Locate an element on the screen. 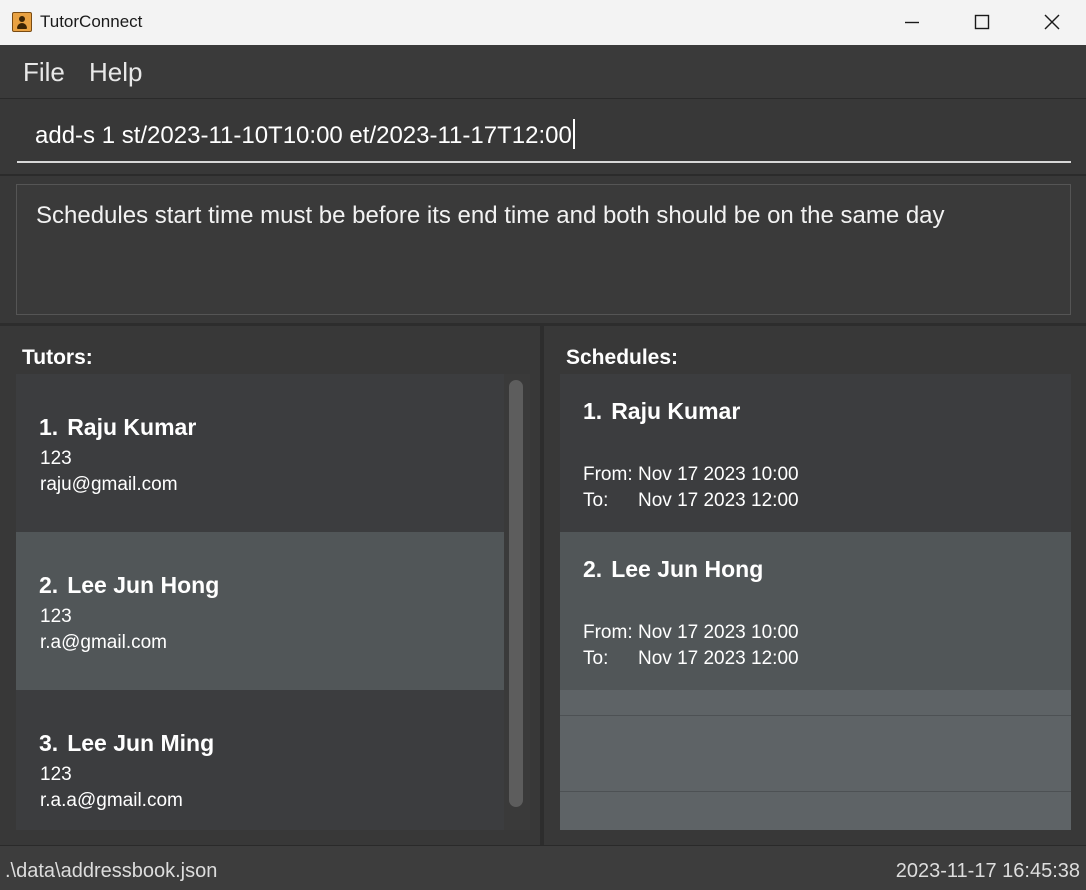  tutor-email: r.a@gmail.com is located at coordinates (103, 642).